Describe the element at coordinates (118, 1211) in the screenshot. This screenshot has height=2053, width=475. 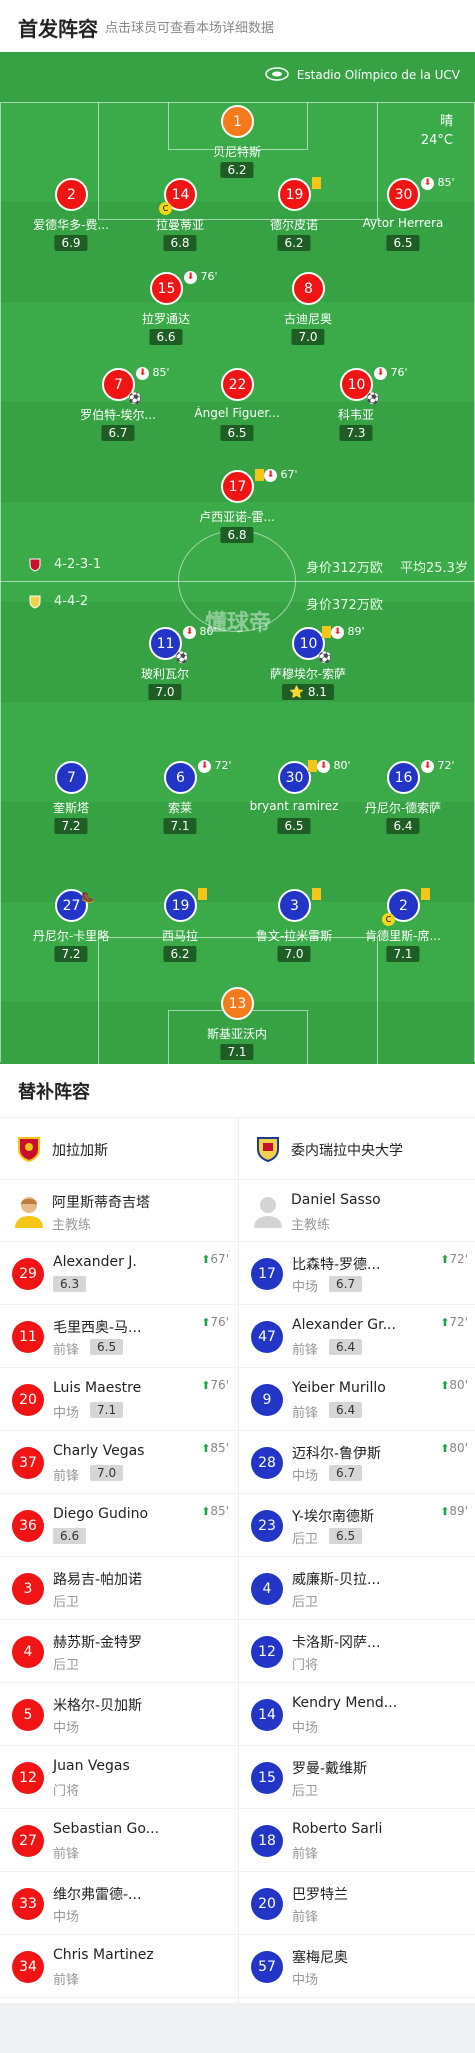
I see `home-coach: 阿里斯蒂奇吉塔 主教练` at that location.